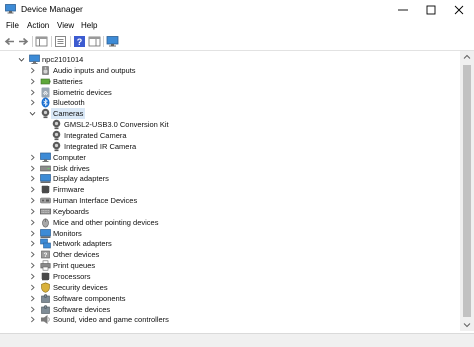 The image size is (474, 347). Describe the element at coordinates (45, 298) in the screenshot. I see `puzzle-piece-icon` at that location.